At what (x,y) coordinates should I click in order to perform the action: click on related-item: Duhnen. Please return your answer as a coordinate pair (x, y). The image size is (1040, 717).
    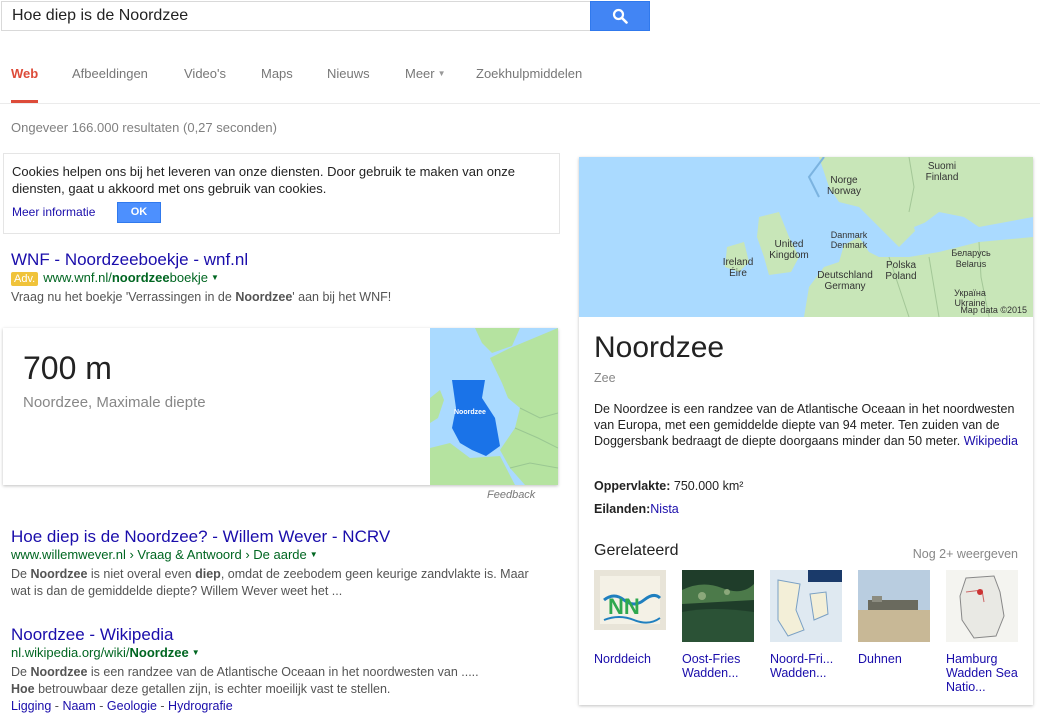
    Looking at the image, I should click on (894, 618).